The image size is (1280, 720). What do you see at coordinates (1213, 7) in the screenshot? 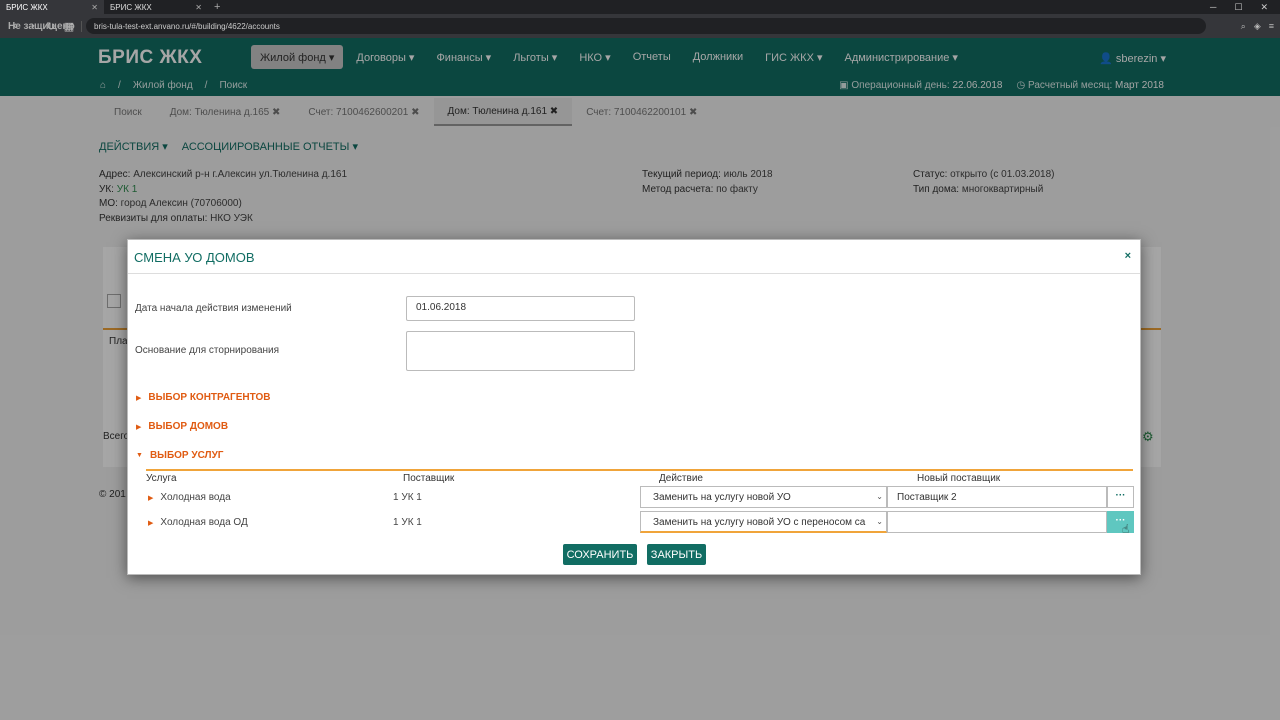
I see `minimize-icon: ─` at bounding box center [1213, 7].